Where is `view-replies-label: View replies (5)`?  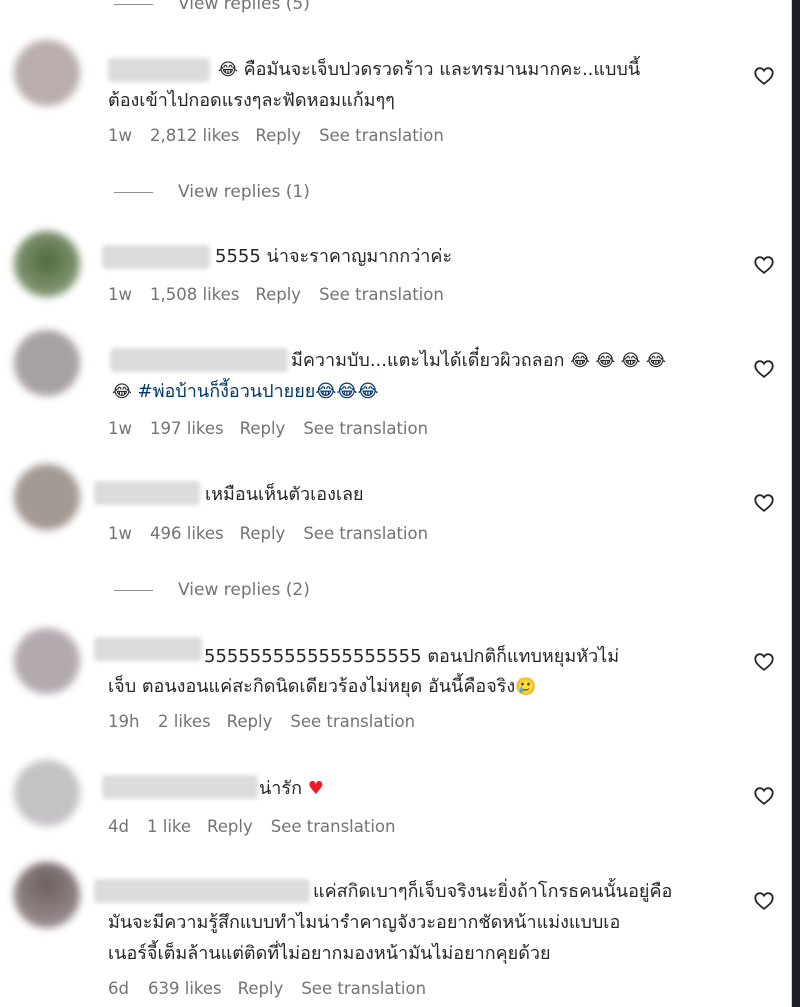 view-replies-label: View replies (5) is located at coordinates (244, 7).